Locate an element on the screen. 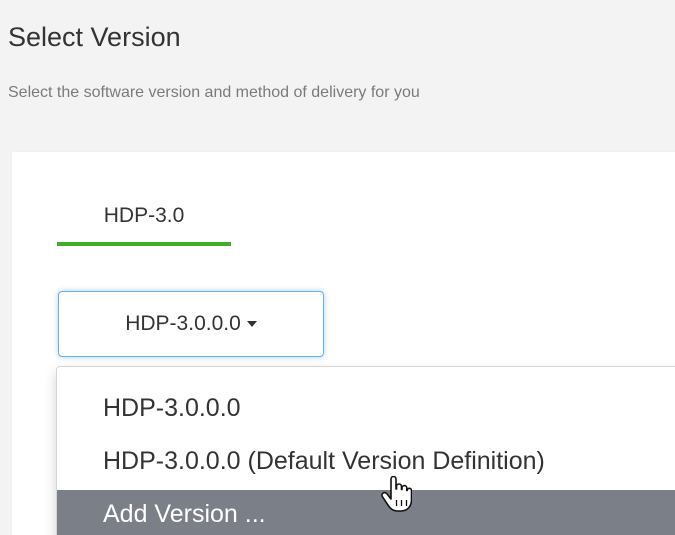  tab-hdp-3-0: HDP-3.0 is located at coordinates (144, 223).